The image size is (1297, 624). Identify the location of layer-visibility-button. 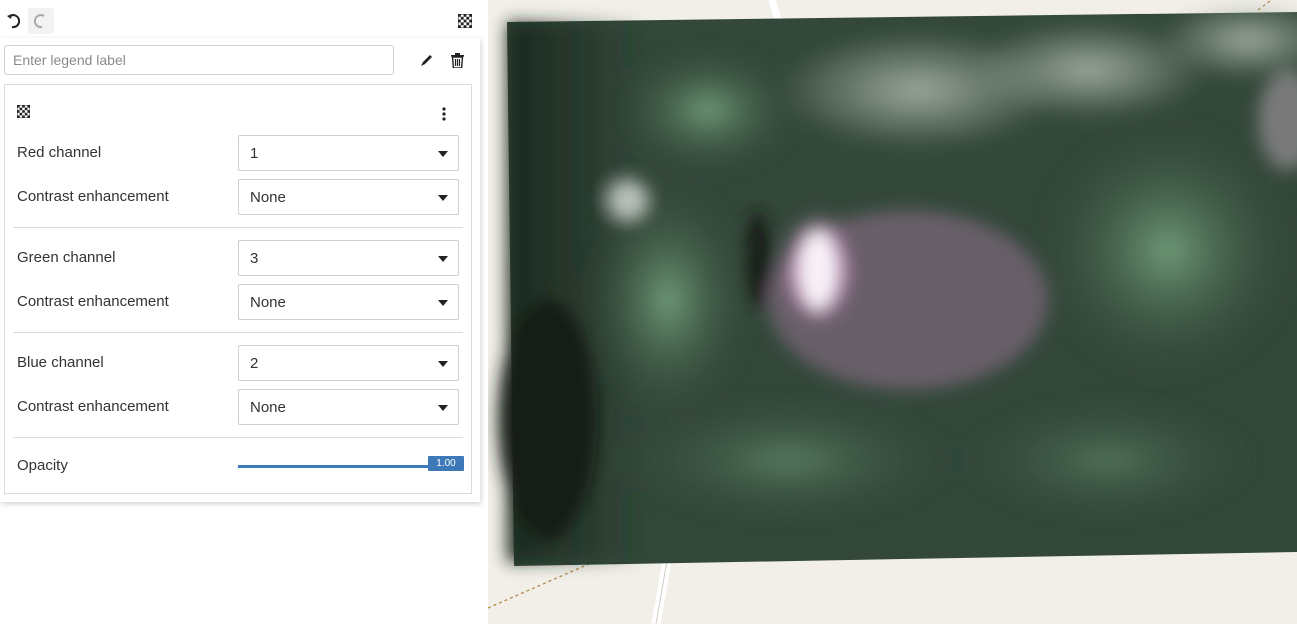
(465, 21).